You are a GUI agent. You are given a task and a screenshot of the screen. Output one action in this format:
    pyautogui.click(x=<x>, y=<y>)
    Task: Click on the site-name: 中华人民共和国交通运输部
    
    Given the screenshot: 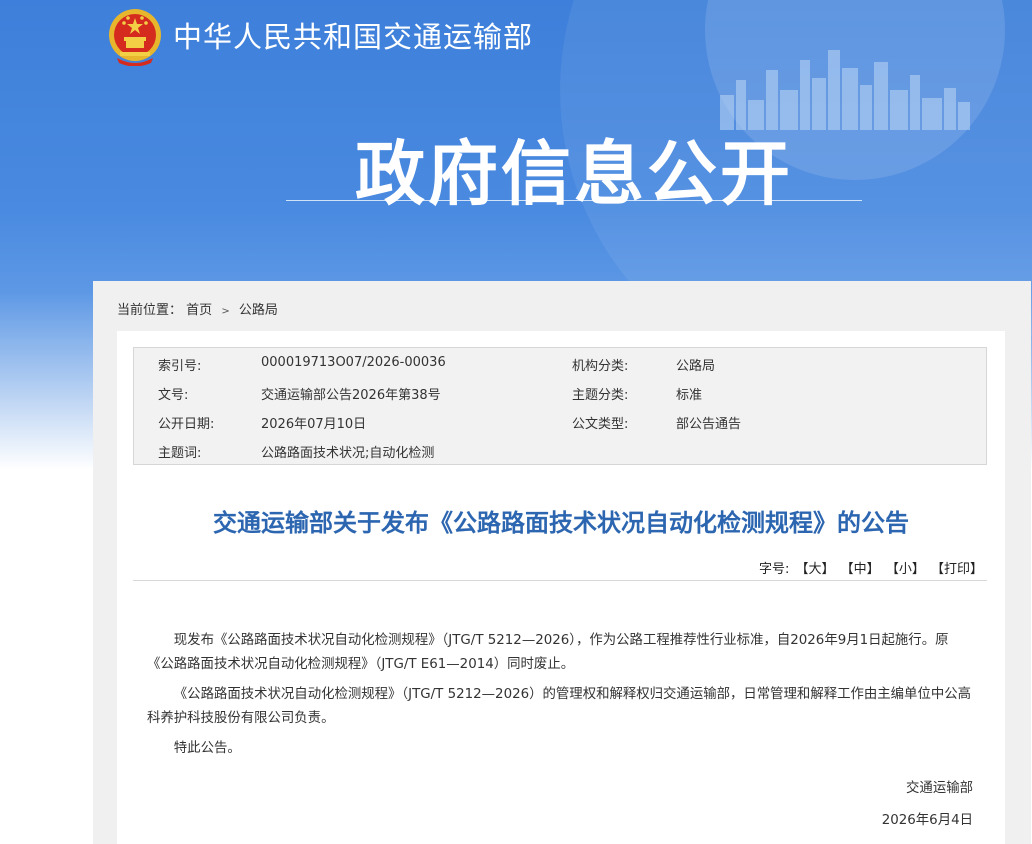 What is the action you would take?
    pyautogui.click(x=353, y=35)
    